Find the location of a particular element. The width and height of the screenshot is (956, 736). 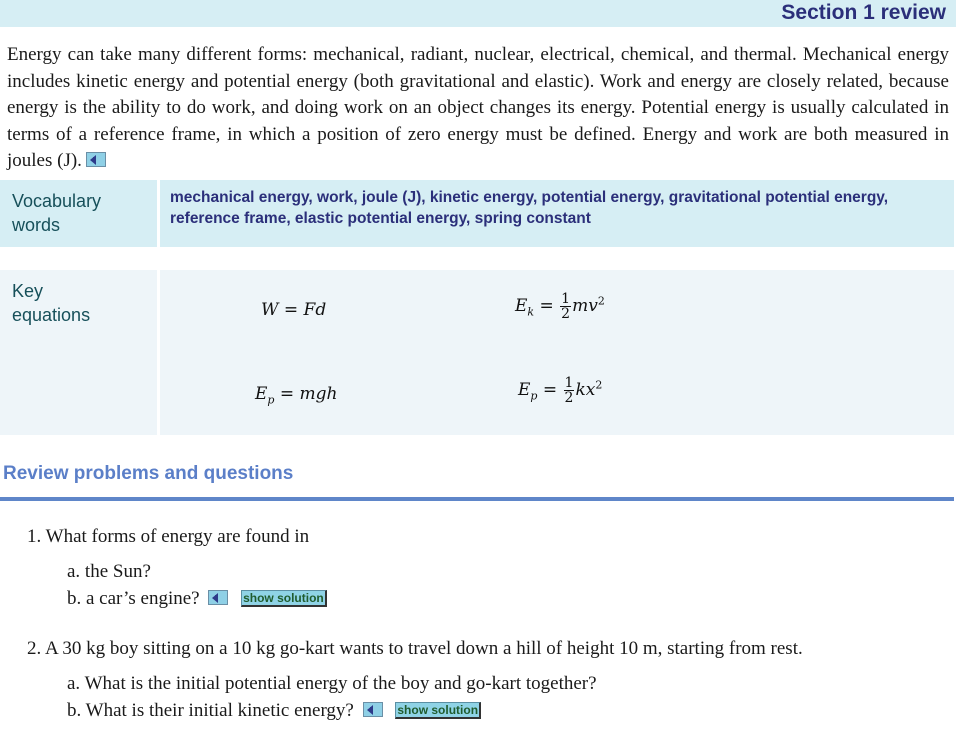

review-divider is located at coordinates (477, 499).